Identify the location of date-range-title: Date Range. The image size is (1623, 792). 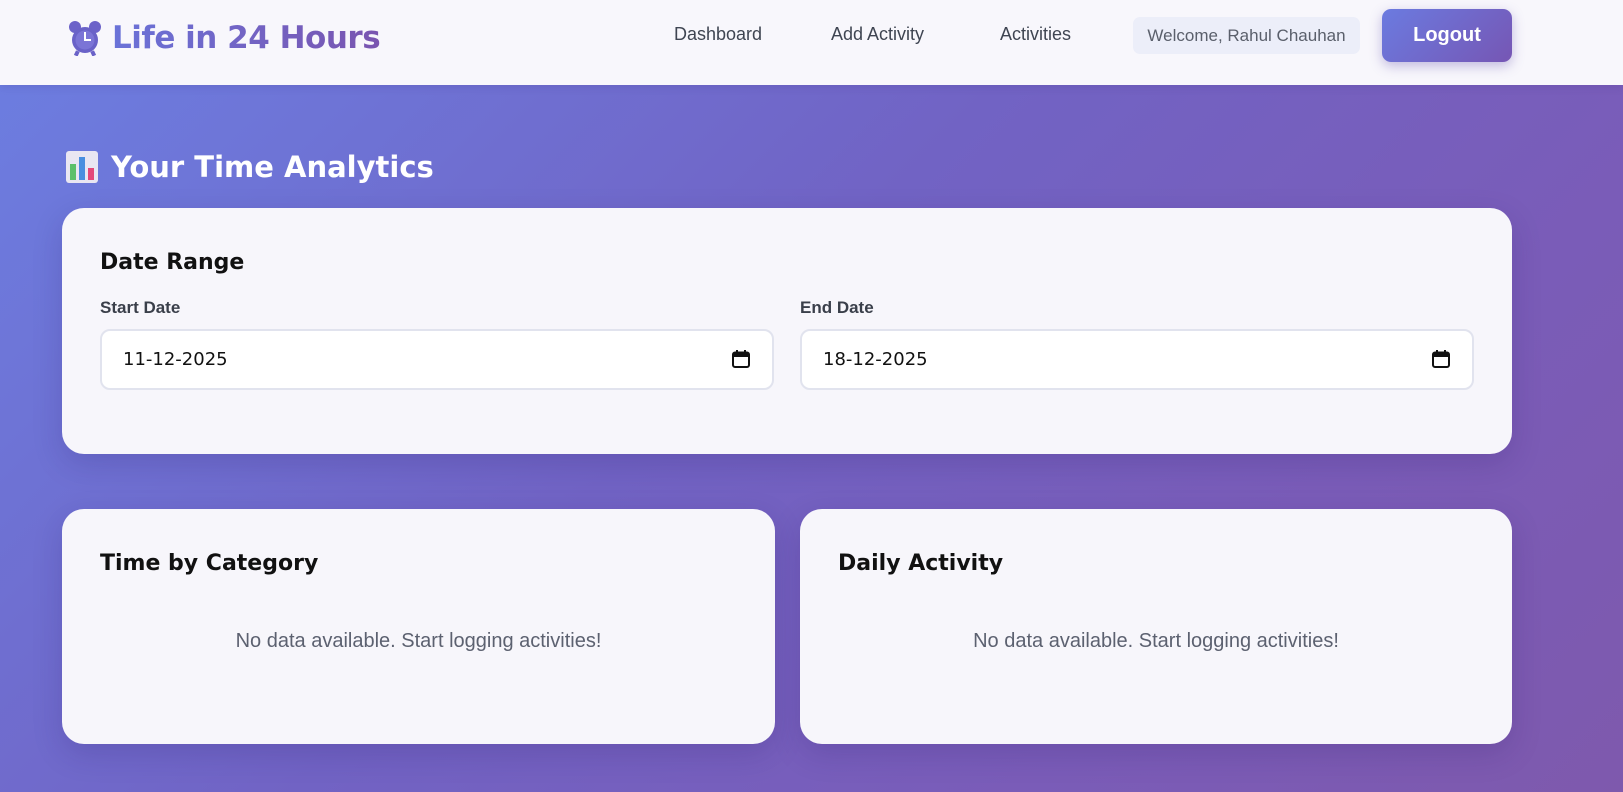
(172, 262).